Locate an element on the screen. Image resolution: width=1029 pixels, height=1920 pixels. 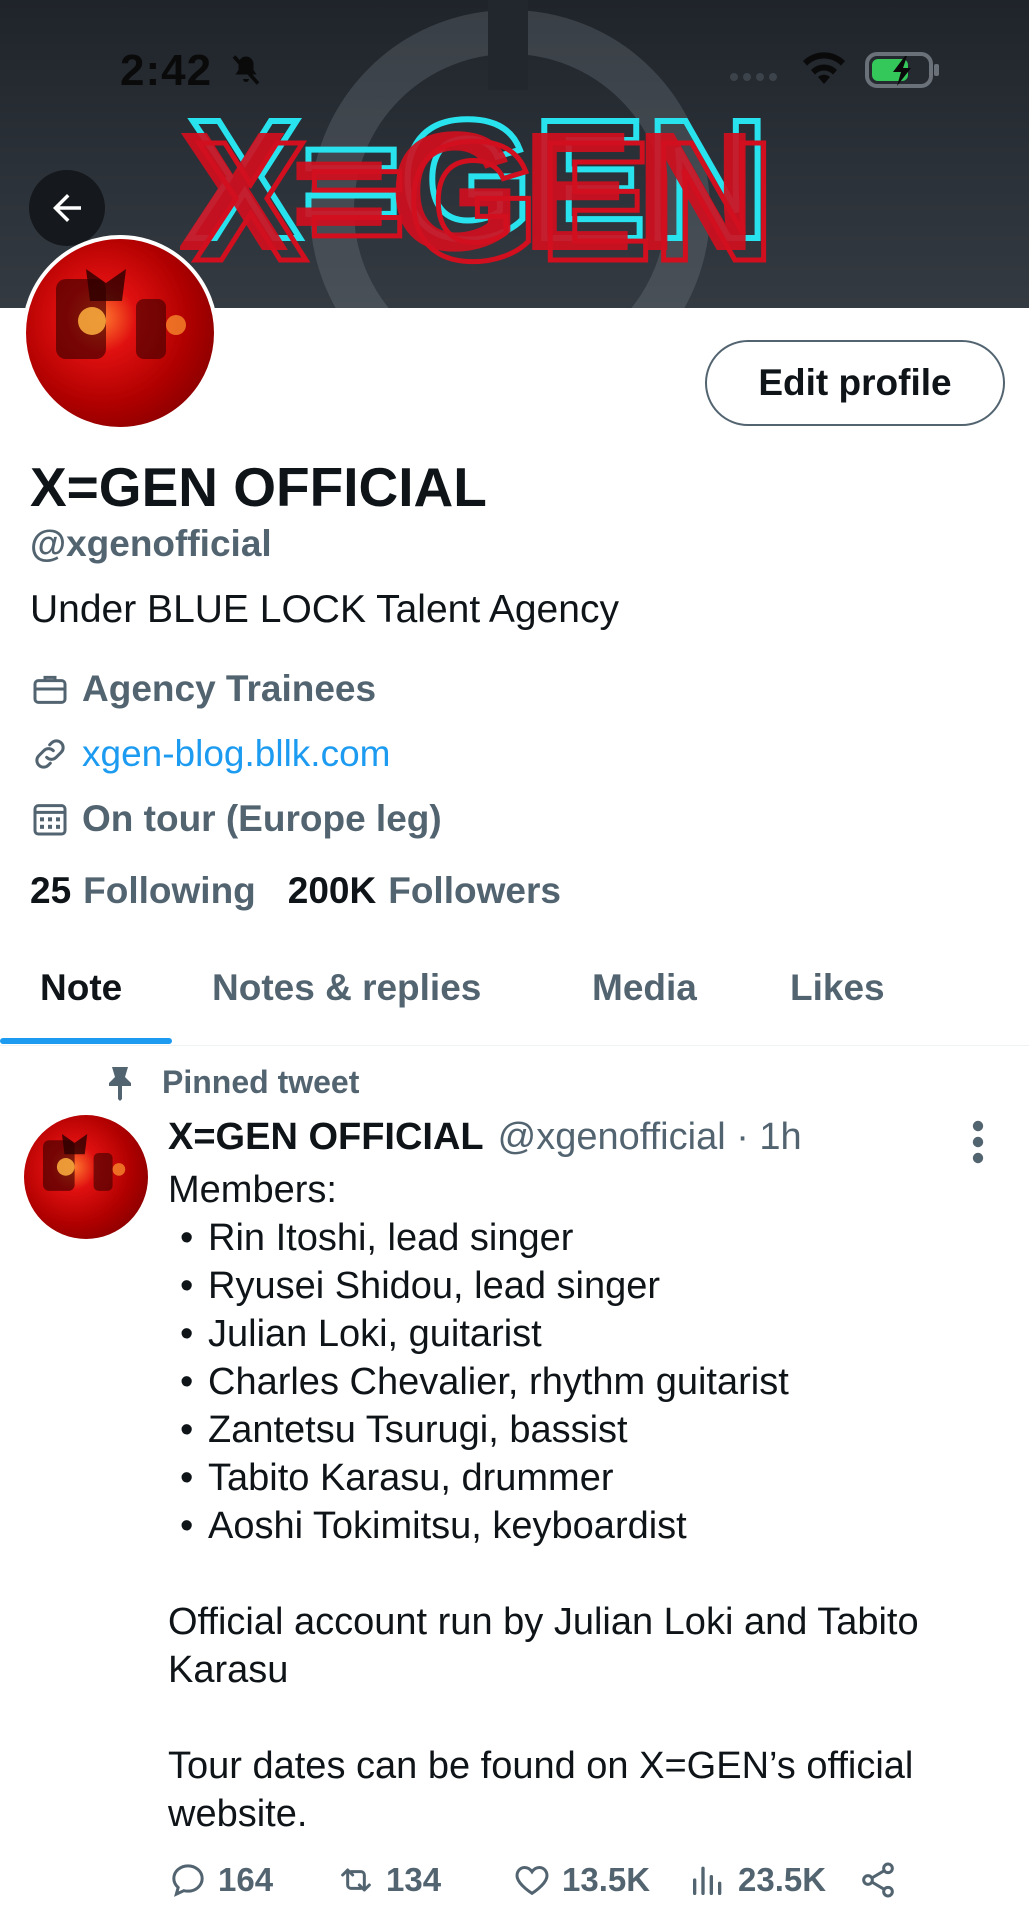
svg-text: X=GEN is located at coordinates (484, 197).